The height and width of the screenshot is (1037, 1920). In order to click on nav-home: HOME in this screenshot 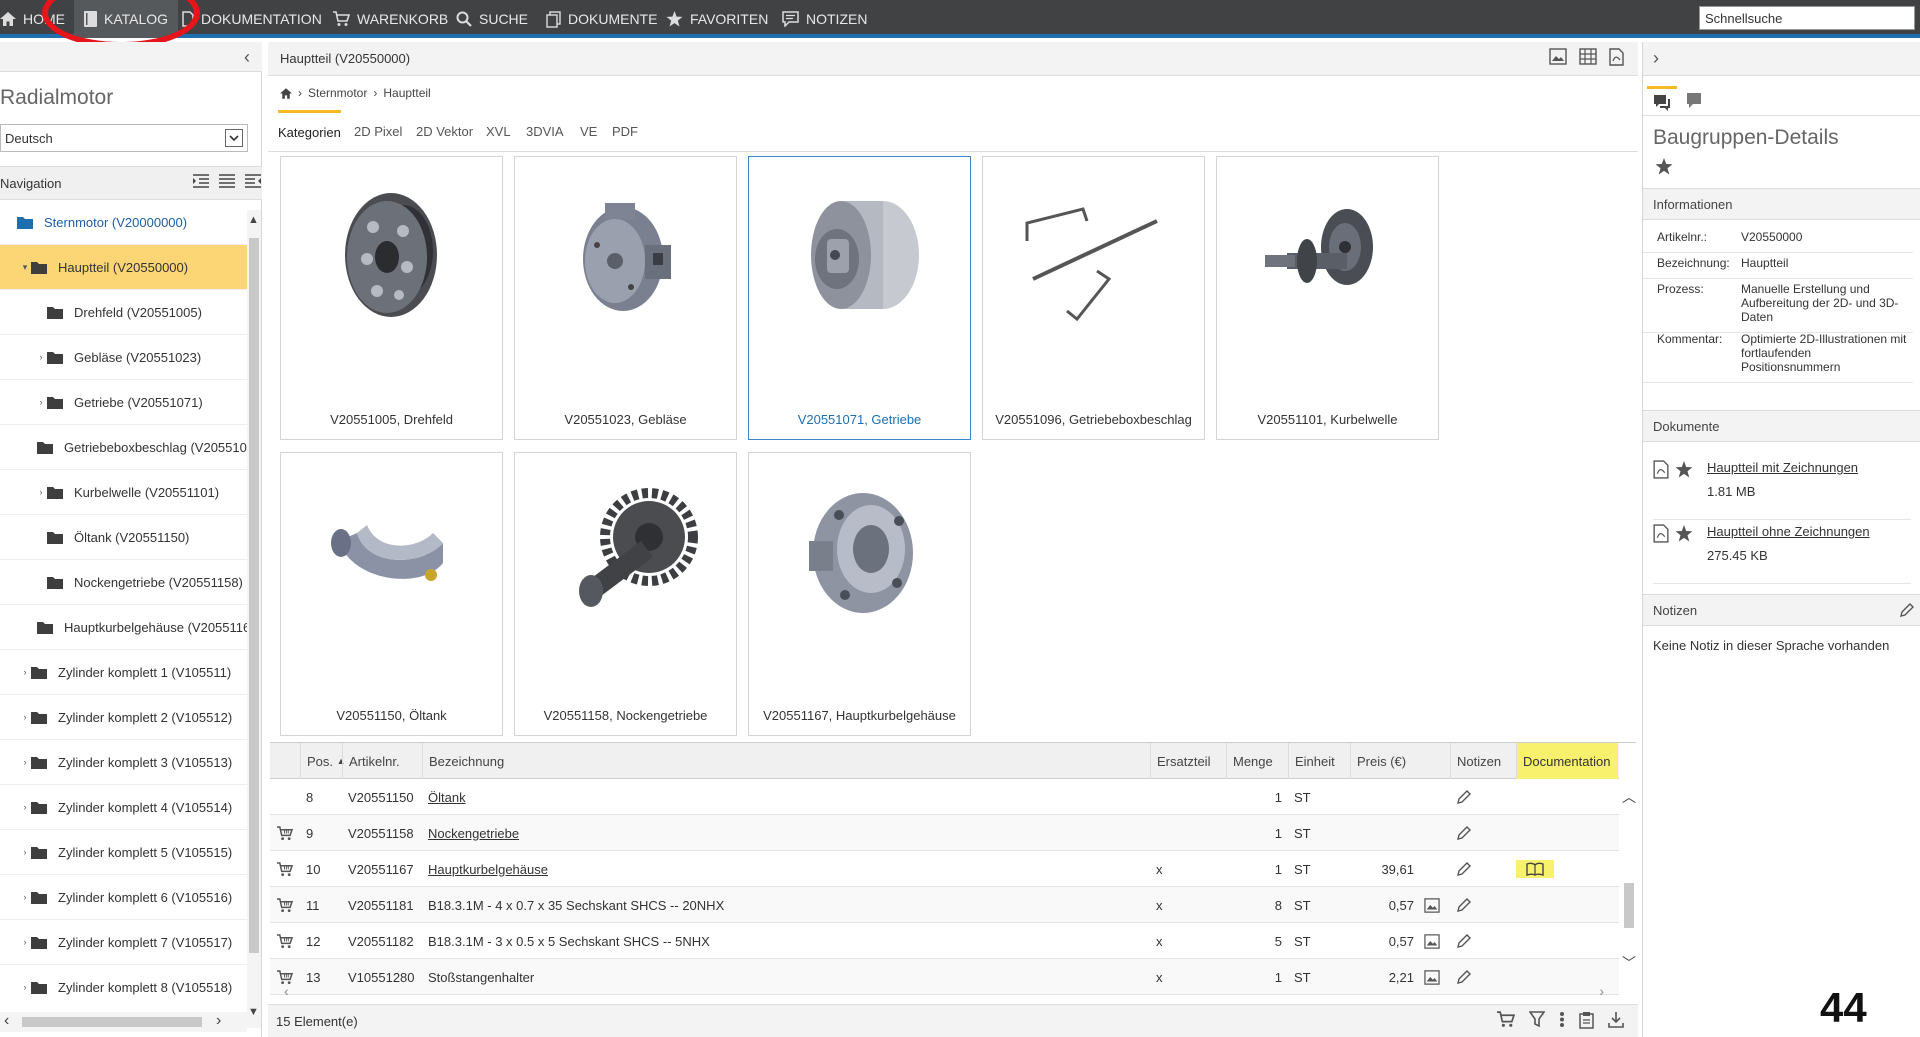, I will do `click(32, 19)`.